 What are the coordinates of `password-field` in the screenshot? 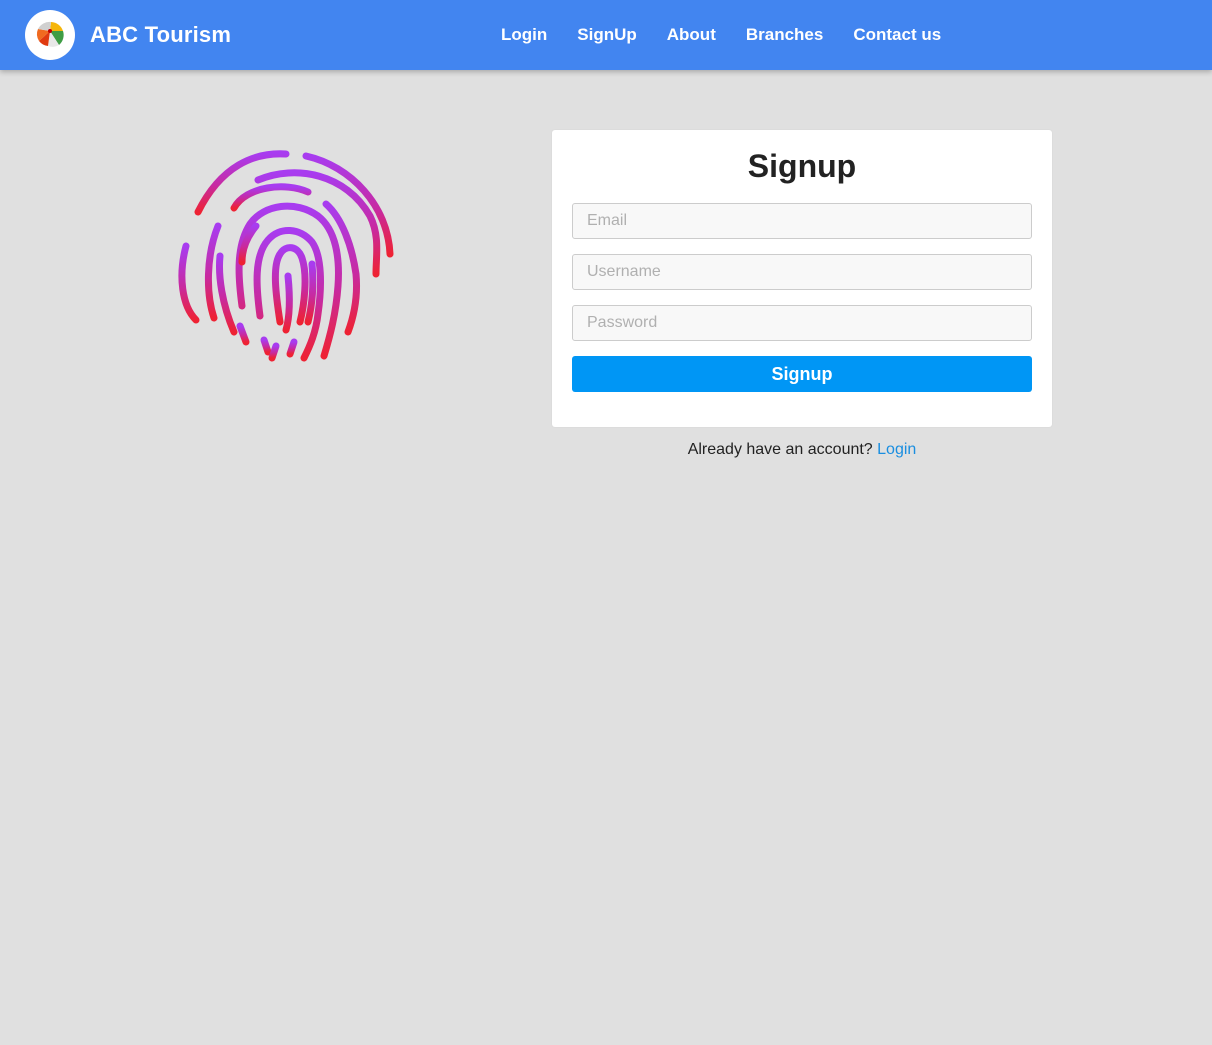 It's located at (802, 323).